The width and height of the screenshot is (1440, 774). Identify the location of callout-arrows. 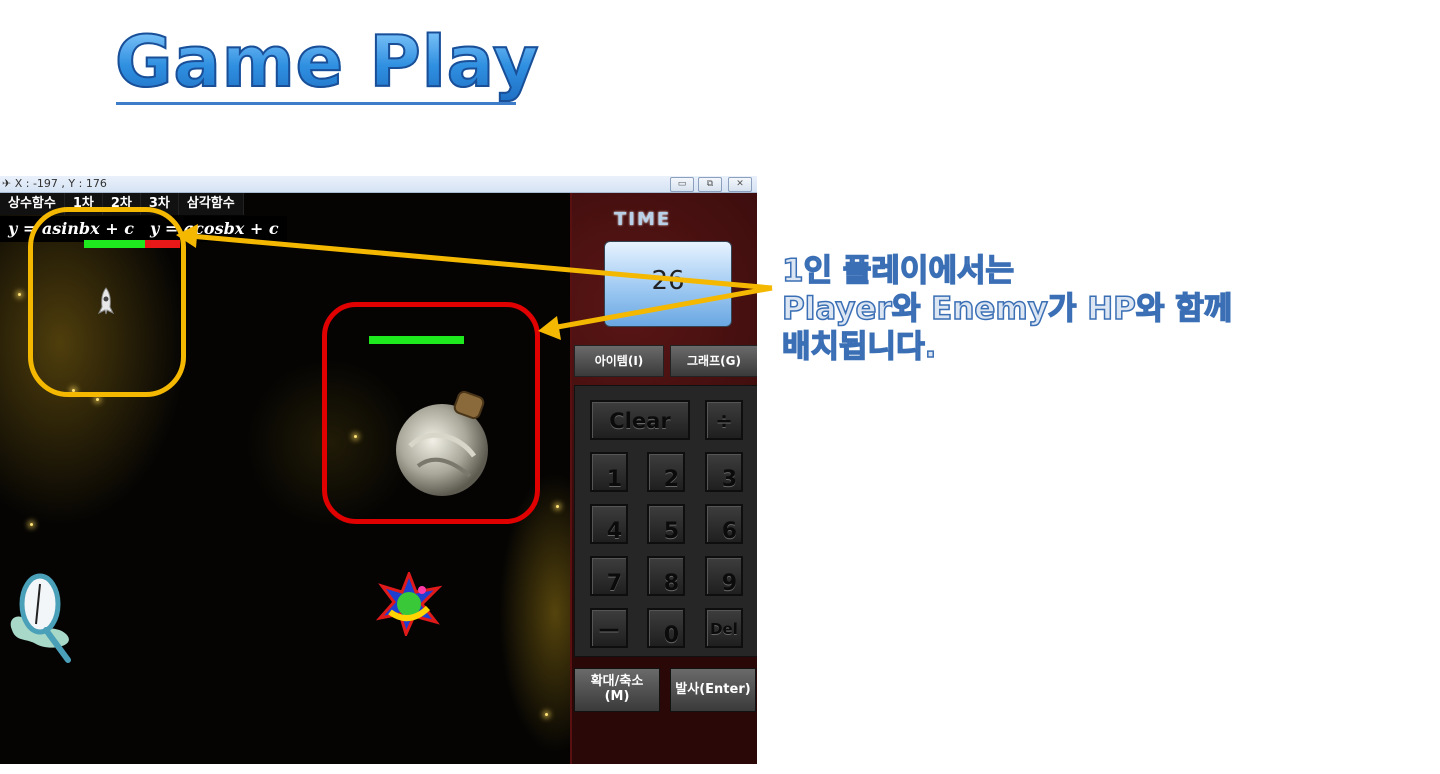
(474, 282).